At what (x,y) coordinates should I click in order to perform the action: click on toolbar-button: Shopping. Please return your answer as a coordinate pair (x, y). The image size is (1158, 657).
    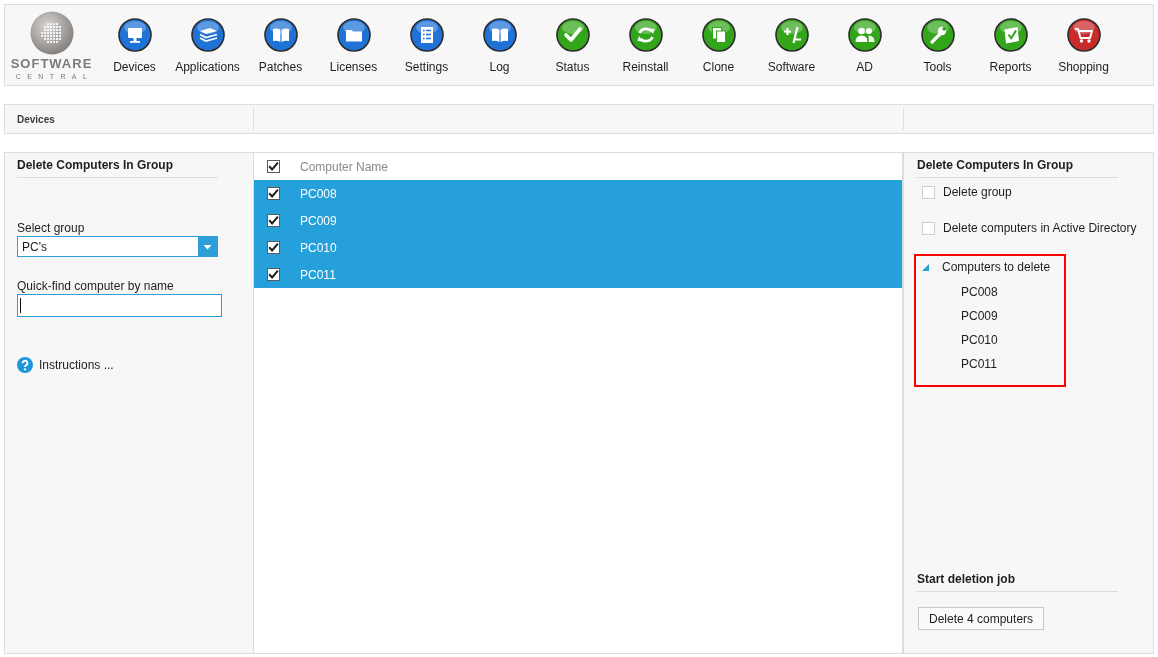
    Looking at the image, I should click on (1083, 45).